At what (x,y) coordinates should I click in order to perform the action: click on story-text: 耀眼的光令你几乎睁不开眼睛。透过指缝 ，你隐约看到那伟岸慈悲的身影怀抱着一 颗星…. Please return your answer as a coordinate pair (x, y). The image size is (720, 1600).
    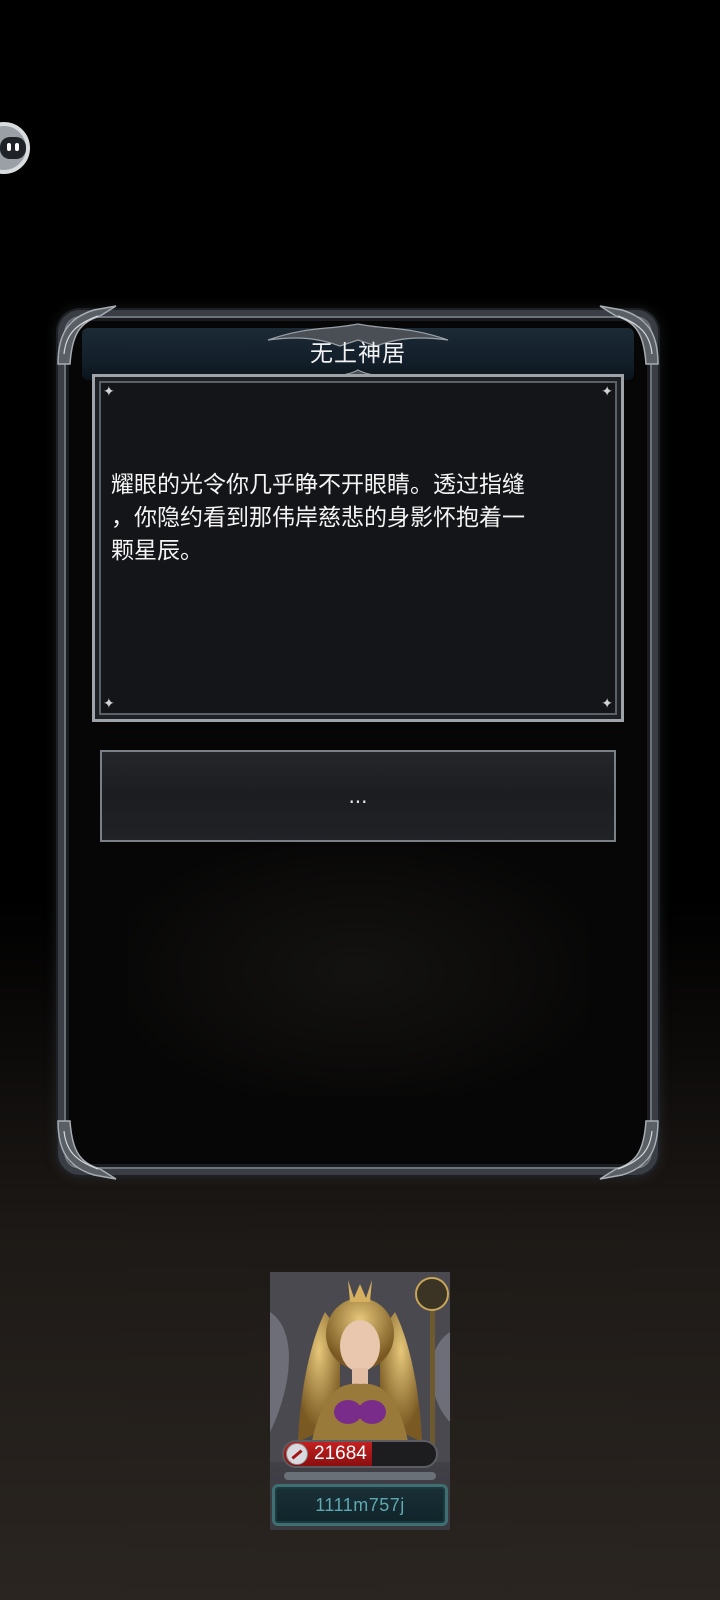
    Looking at the image, I should click on (318, 518).